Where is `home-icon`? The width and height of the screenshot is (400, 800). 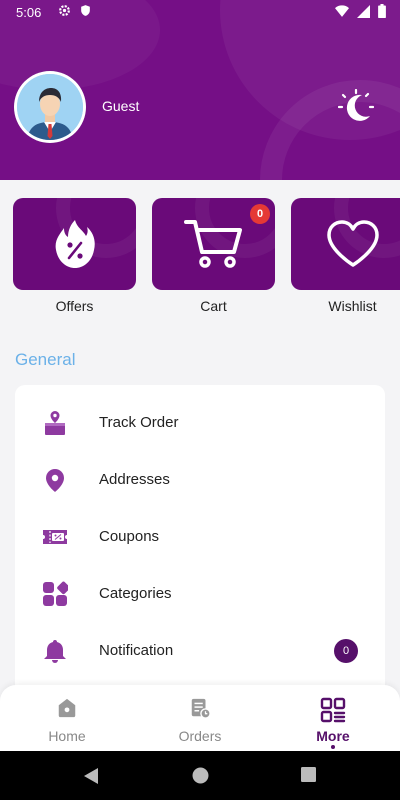
home-icon is located at coordinates (67, 708).